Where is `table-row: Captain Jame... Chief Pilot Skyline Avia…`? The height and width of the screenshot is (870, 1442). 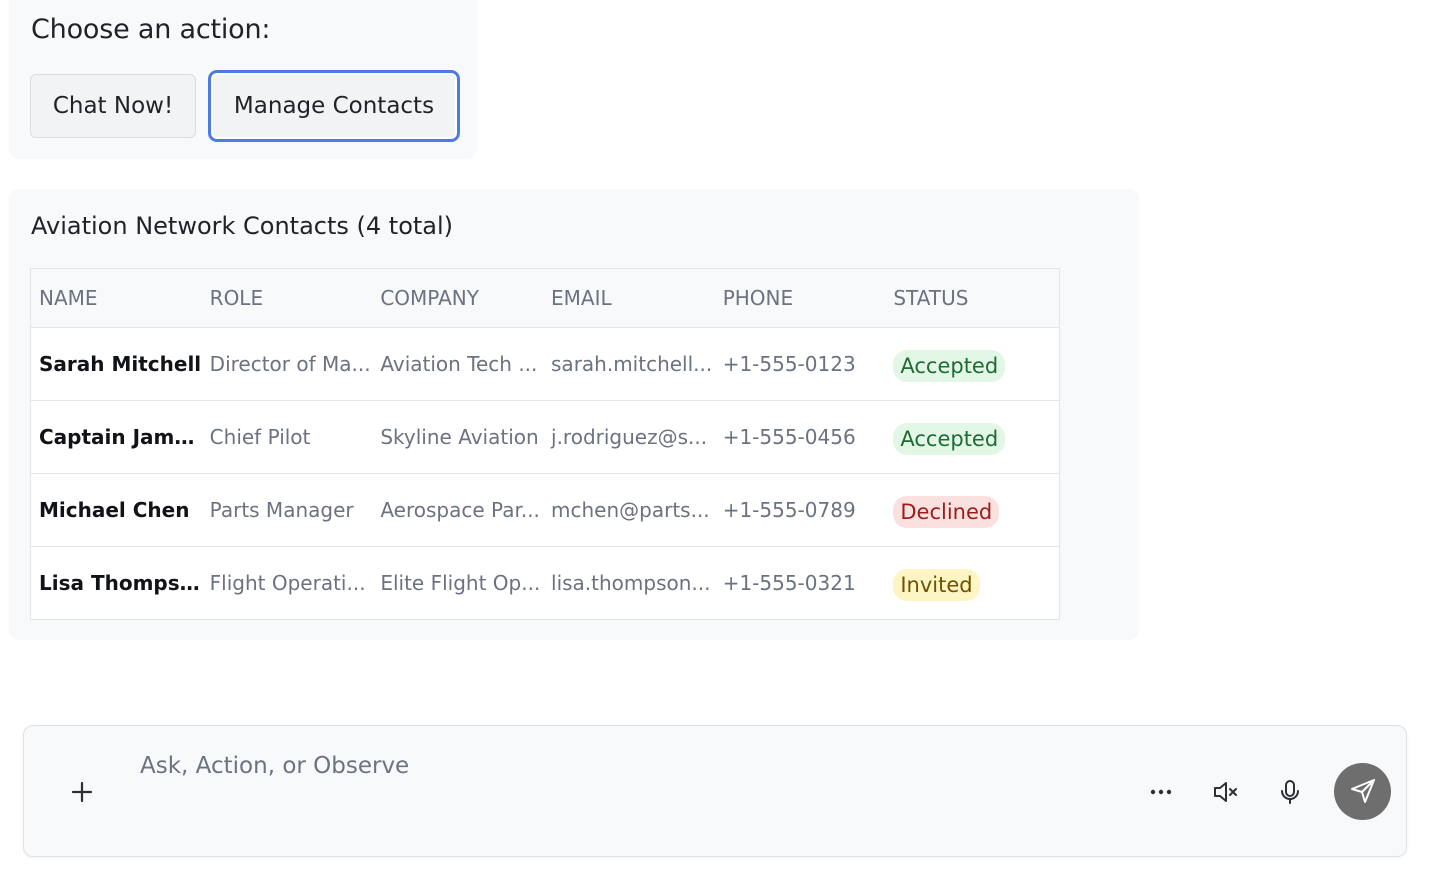
table-row: Captain Jame... Chief Pilot Skyline Avia… is located at coordinates (545, 436).